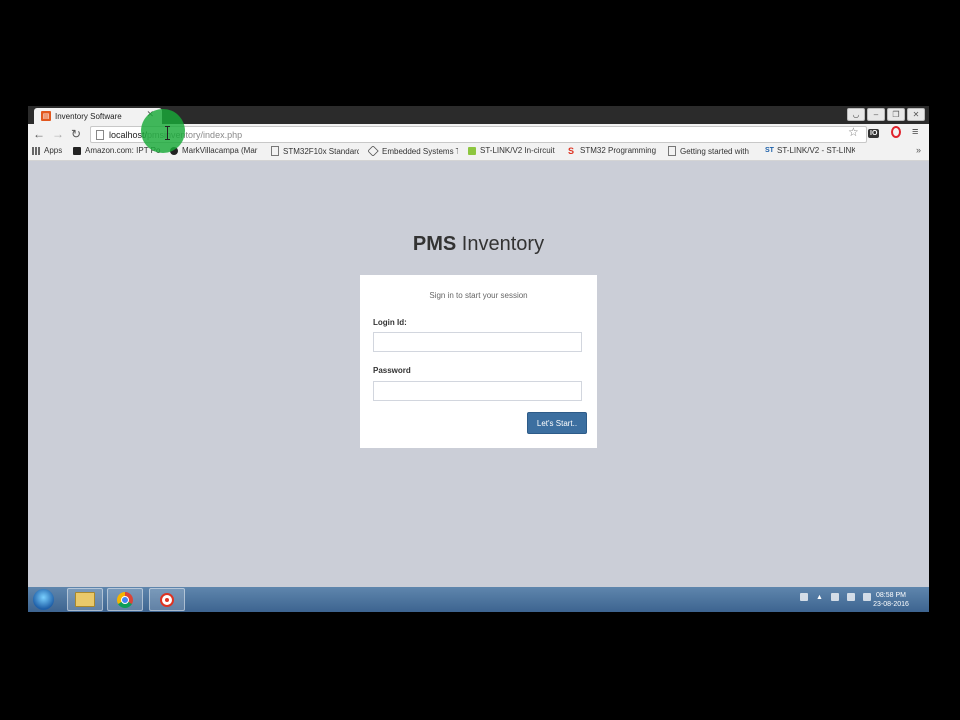 The image size is (960, 720). What do you see at coordinates (876, 114) in the screenshot?
I see `minimize-icon: –` at bounding box center [876, 114].